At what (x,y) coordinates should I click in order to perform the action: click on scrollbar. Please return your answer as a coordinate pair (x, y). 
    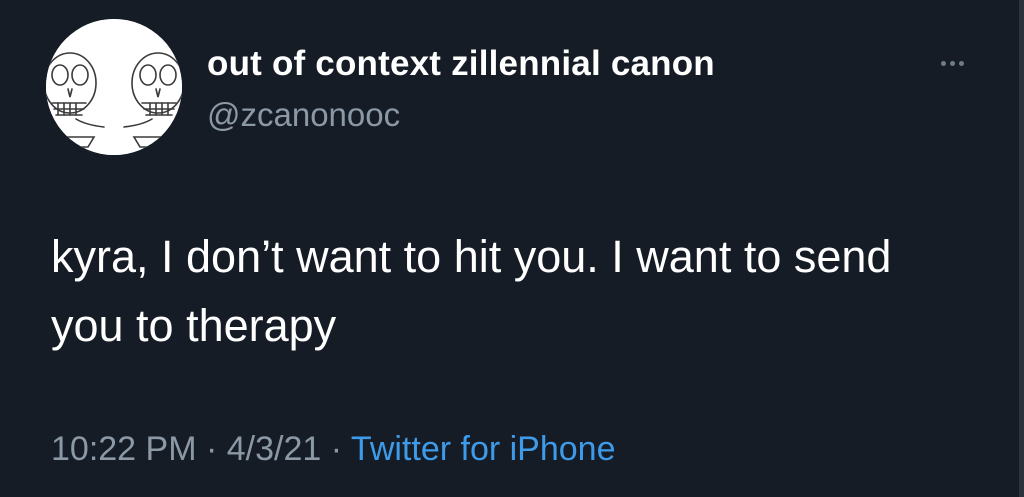
    Looking at the image, I should click on (1021, 248).